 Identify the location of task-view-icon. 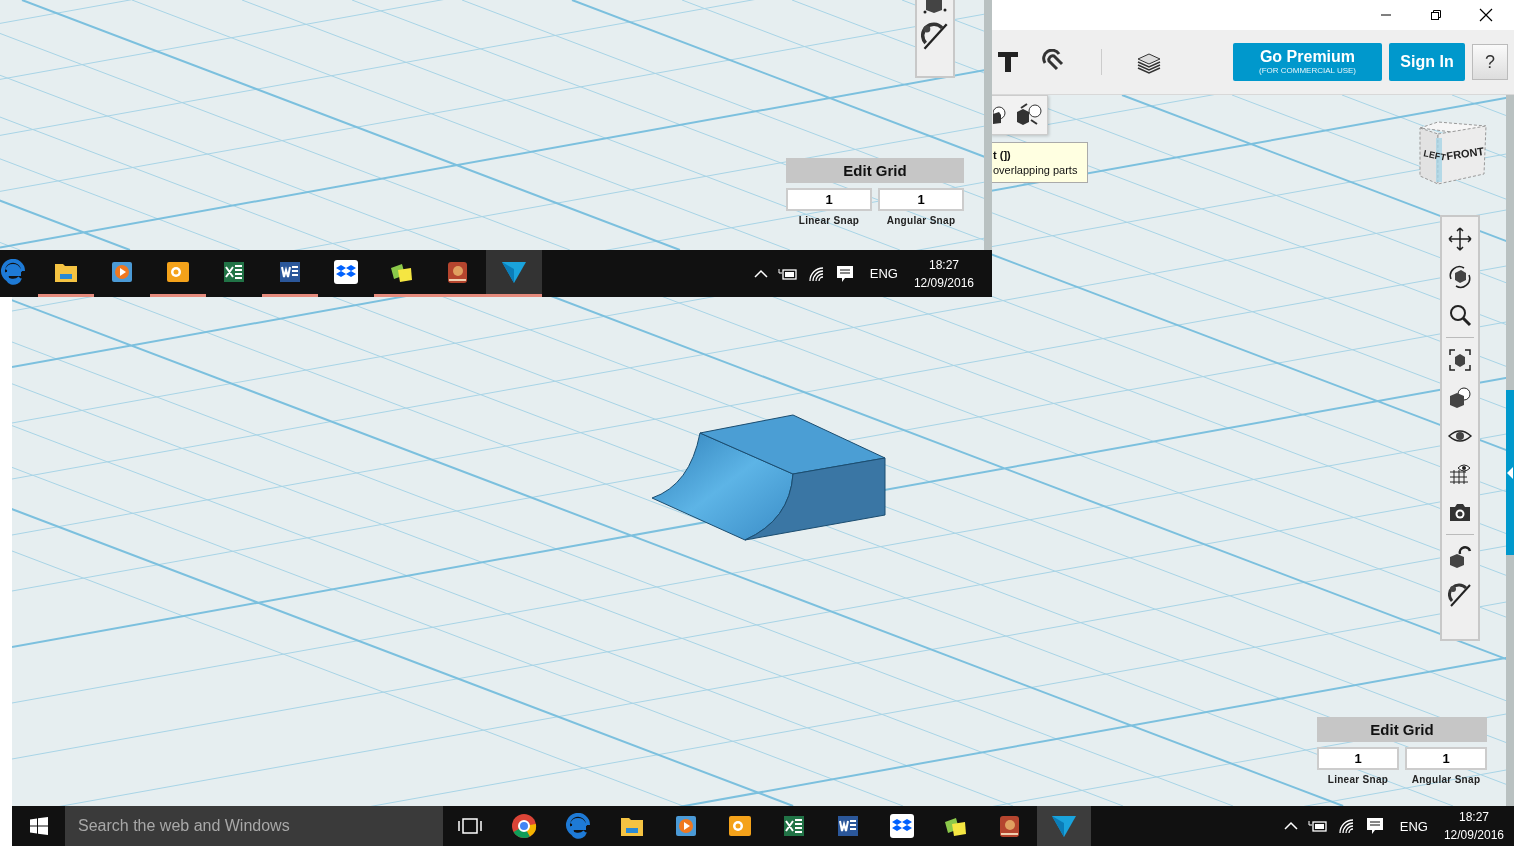
(470, 826).